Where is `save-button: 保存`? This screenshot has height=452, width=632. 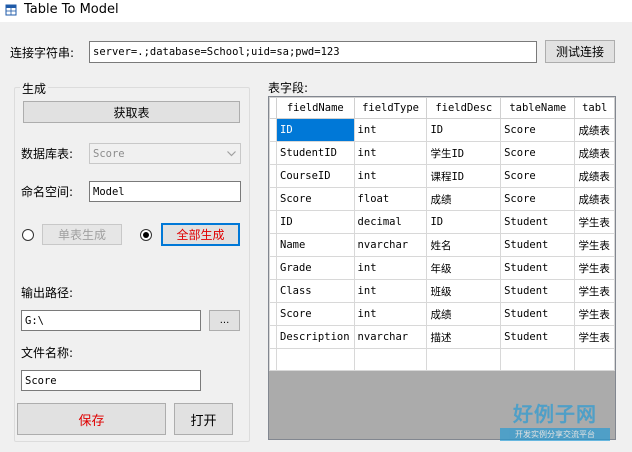
save-button: 保存 is located at coordinates (91, 419).